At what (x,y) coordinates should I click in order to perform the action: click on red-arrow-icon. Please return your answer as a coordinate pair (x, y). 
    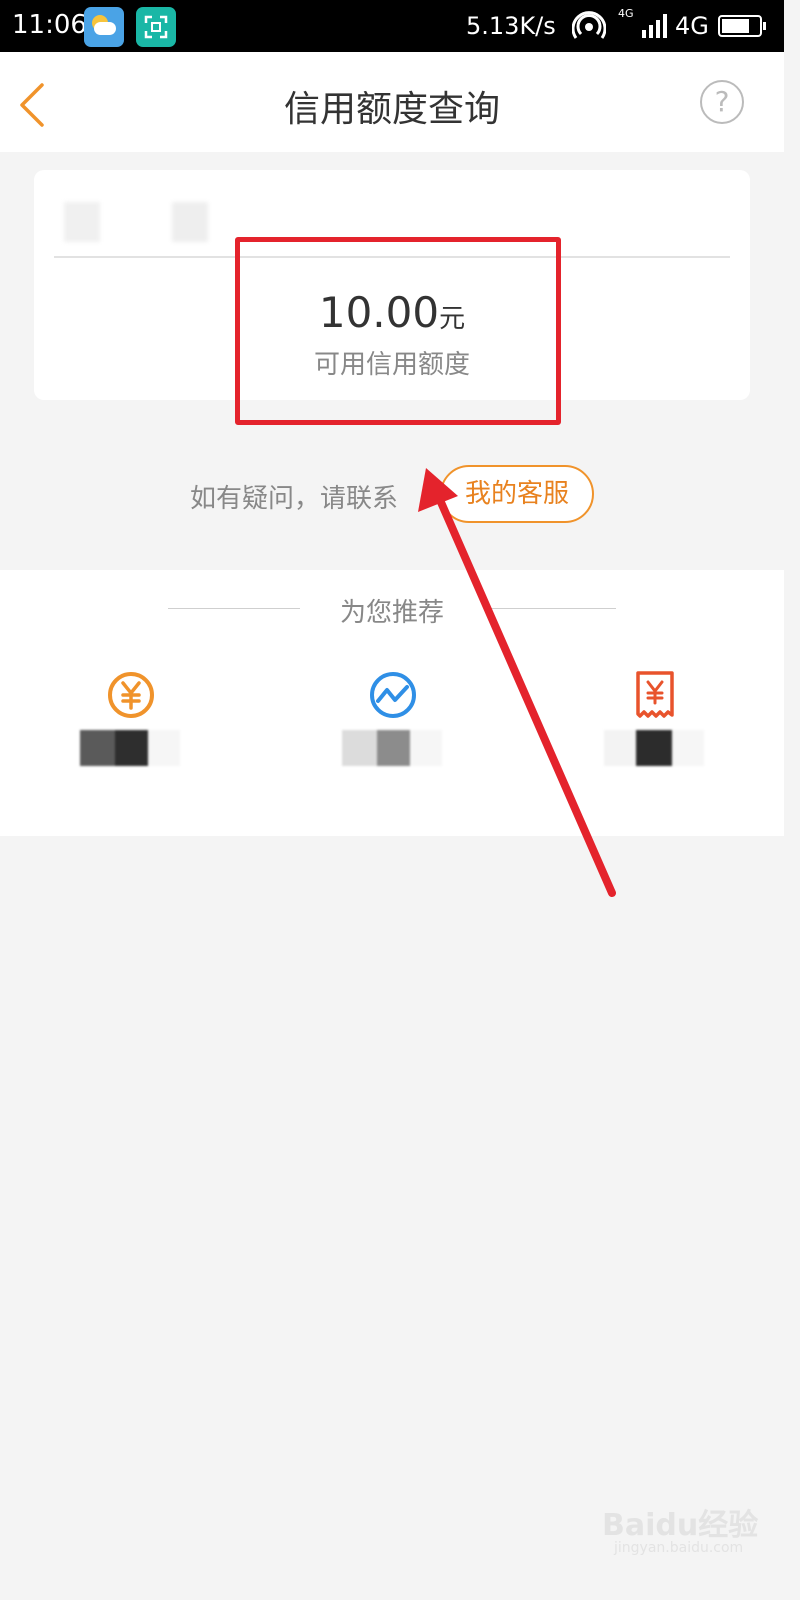
    Looking at the image, I should click on (517, 682).